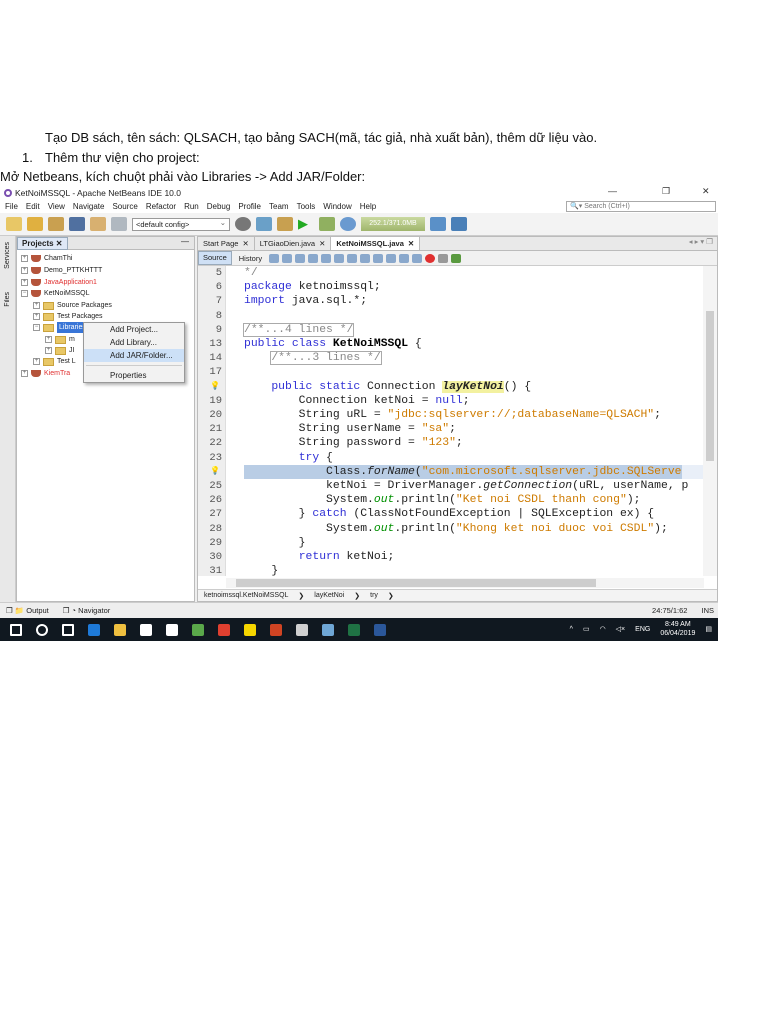 This screenshot has height=1024, width=768. I want to click on mail-icon, so click(172, 629).